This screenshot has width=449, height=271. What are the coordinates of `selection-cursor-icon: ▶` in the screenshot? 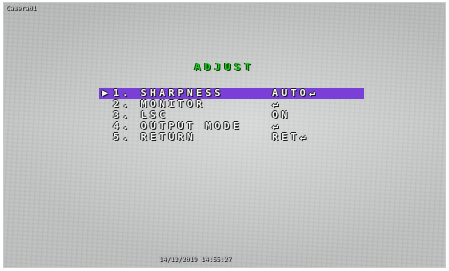 It's located at (105, 93).